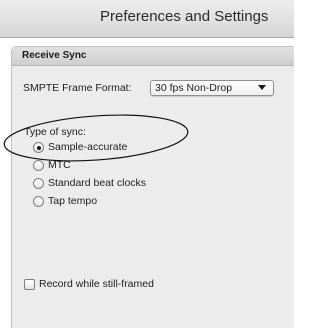 Image resolution: width=320 pixels, height=328 pixels. What do you see at coordinates (38, 165) in the screenshot?
I see `radio-mtc` at bounding box center [38, 165].